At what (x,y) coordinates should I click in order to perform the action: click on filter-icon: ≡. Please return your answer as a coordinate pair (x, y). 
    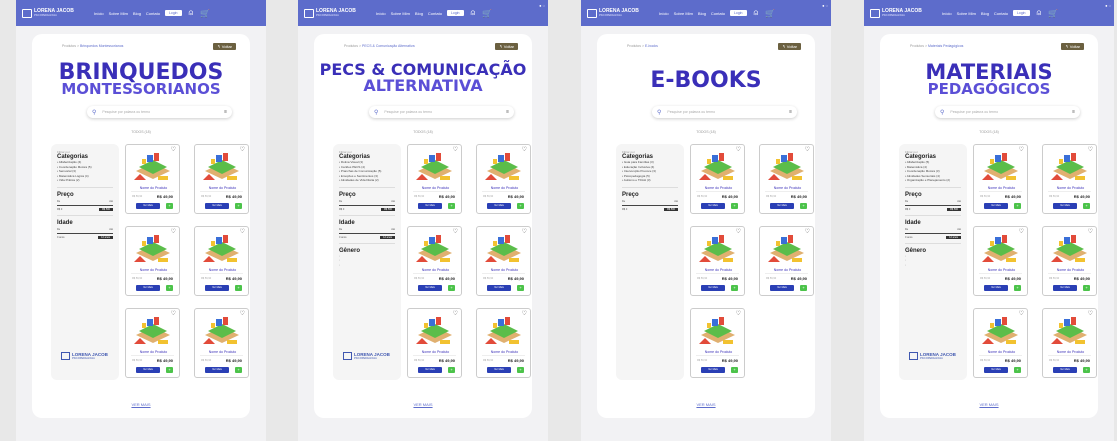
    Looking at the image, I should click on (507, 112).